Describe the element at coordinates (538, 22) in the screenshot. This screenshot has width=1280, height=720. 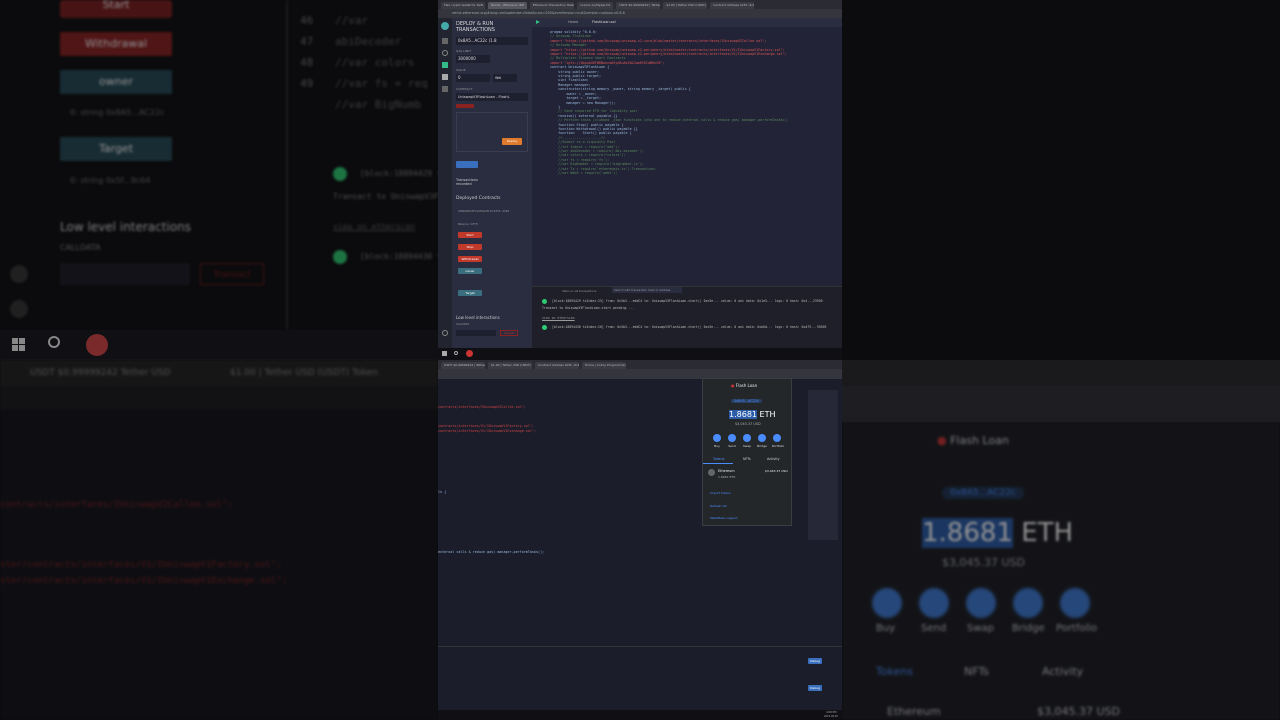
I see `play-icon` at that location.